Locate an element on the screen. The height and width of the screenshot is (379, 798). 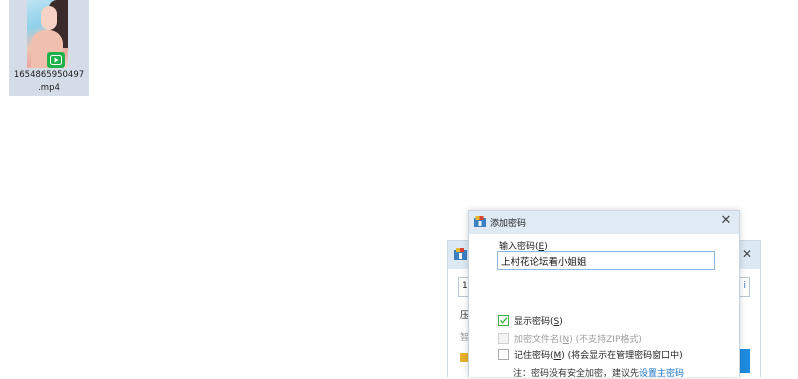
show-password-option: 显示密码(S) is located at coordinates (530, 320).